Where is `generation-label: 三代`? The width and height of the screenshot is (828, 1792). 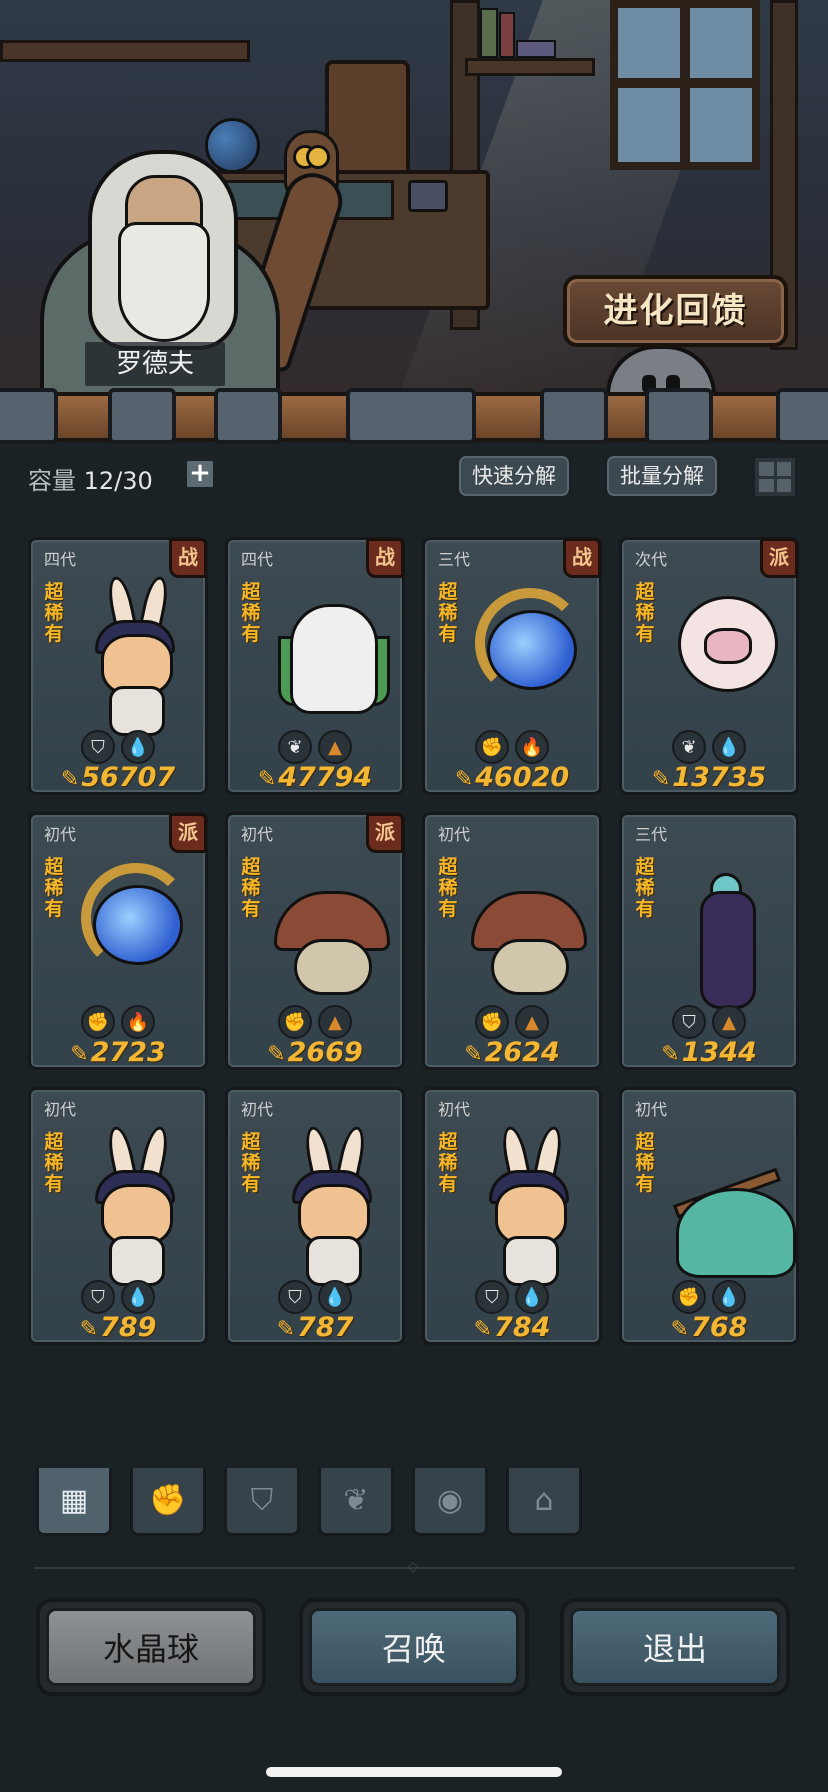 generation-label: 三代 is located at coordinates (651, 834).